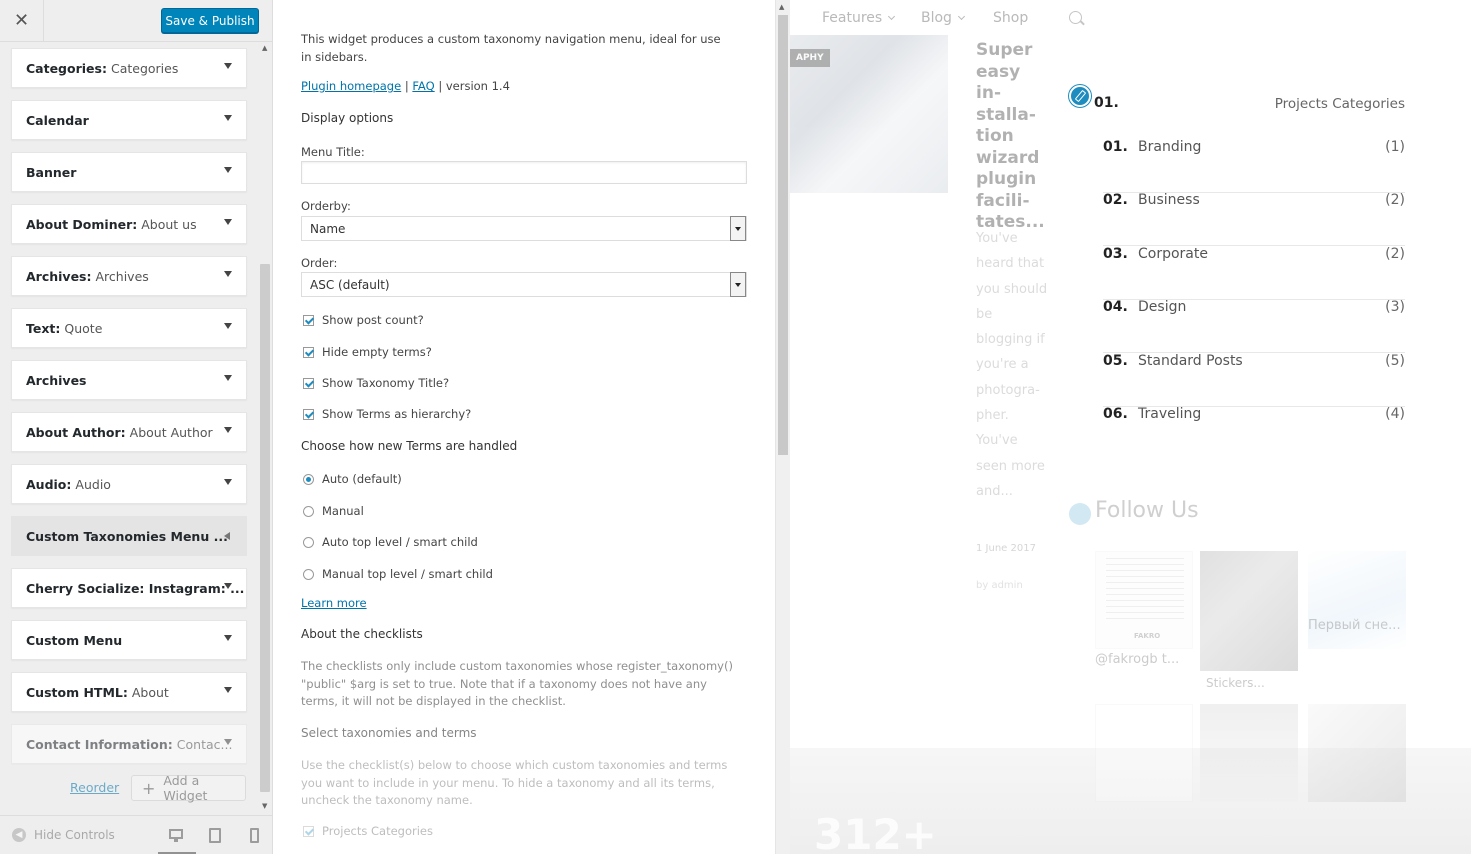  Describe the element at coordinates (1254, 380) in the screenshot. I see `category-item: 05. Standard Posts (5)` at that location.